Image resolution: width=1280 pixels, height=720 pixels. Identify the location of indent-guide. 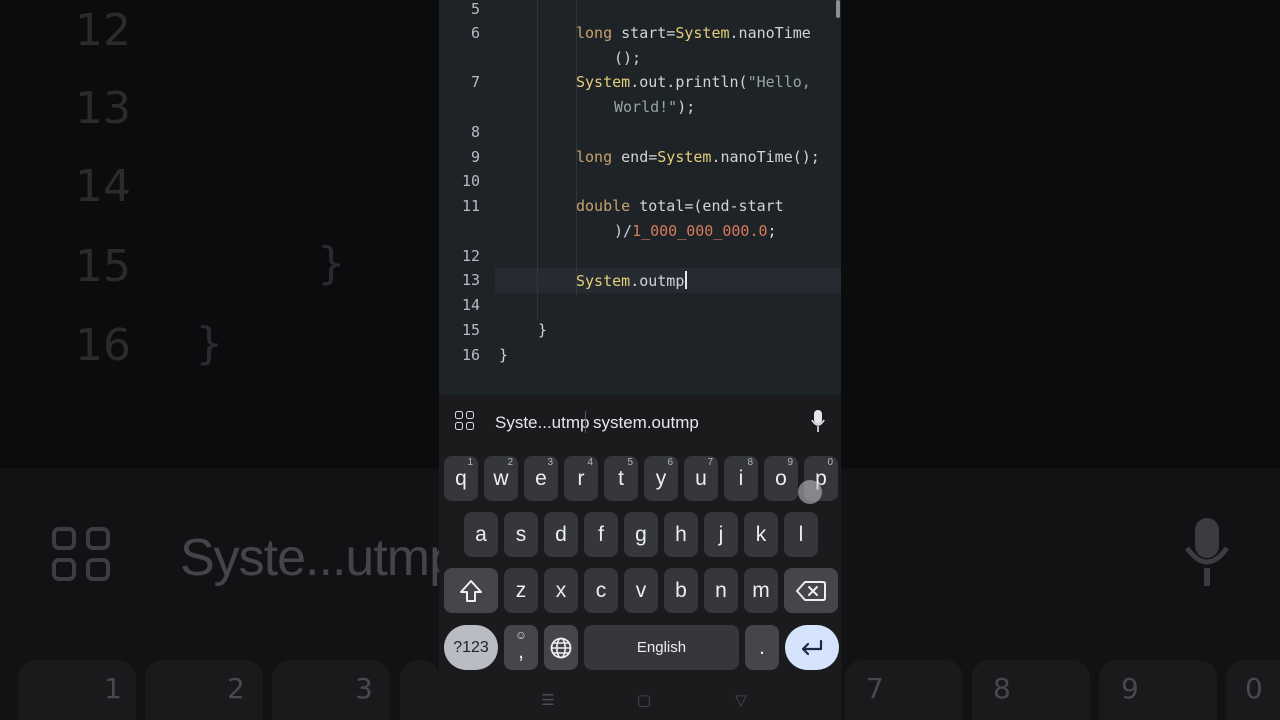
(537, 160).